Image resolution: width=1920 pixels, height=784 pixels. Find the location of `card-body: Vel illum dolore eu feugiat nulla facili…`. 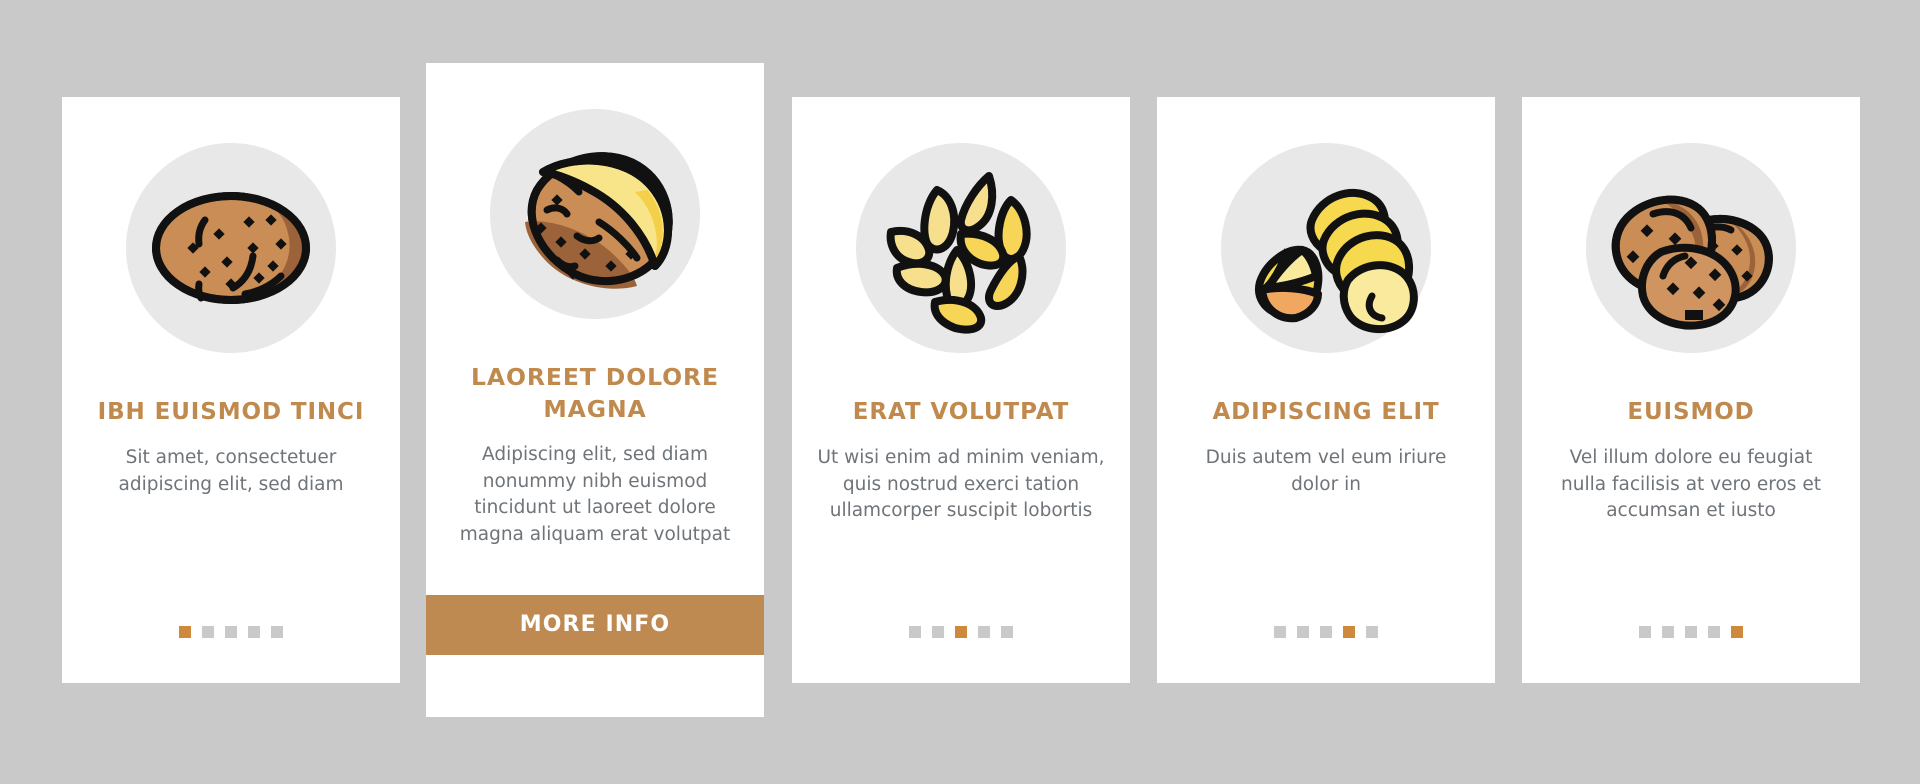

card-body: Vel illum dolore eu feugiat nulla facili… is located at coordinates (1691, 484).